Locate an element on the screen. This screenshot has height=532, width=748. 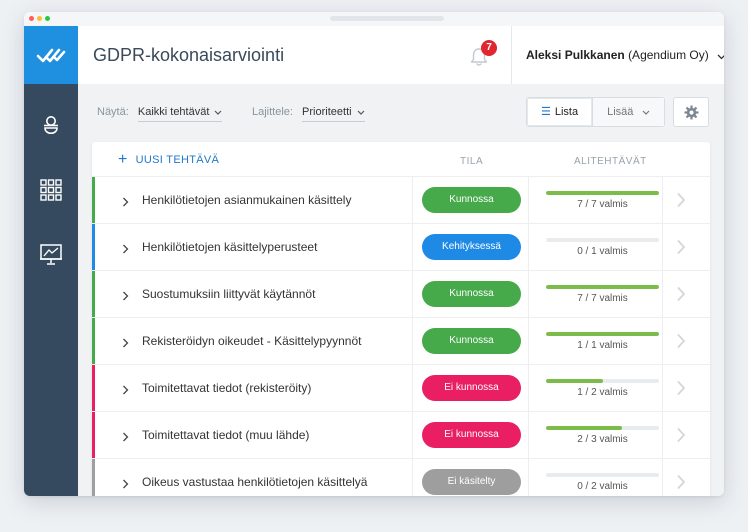
settings-button is located at coordinates (691, 112).